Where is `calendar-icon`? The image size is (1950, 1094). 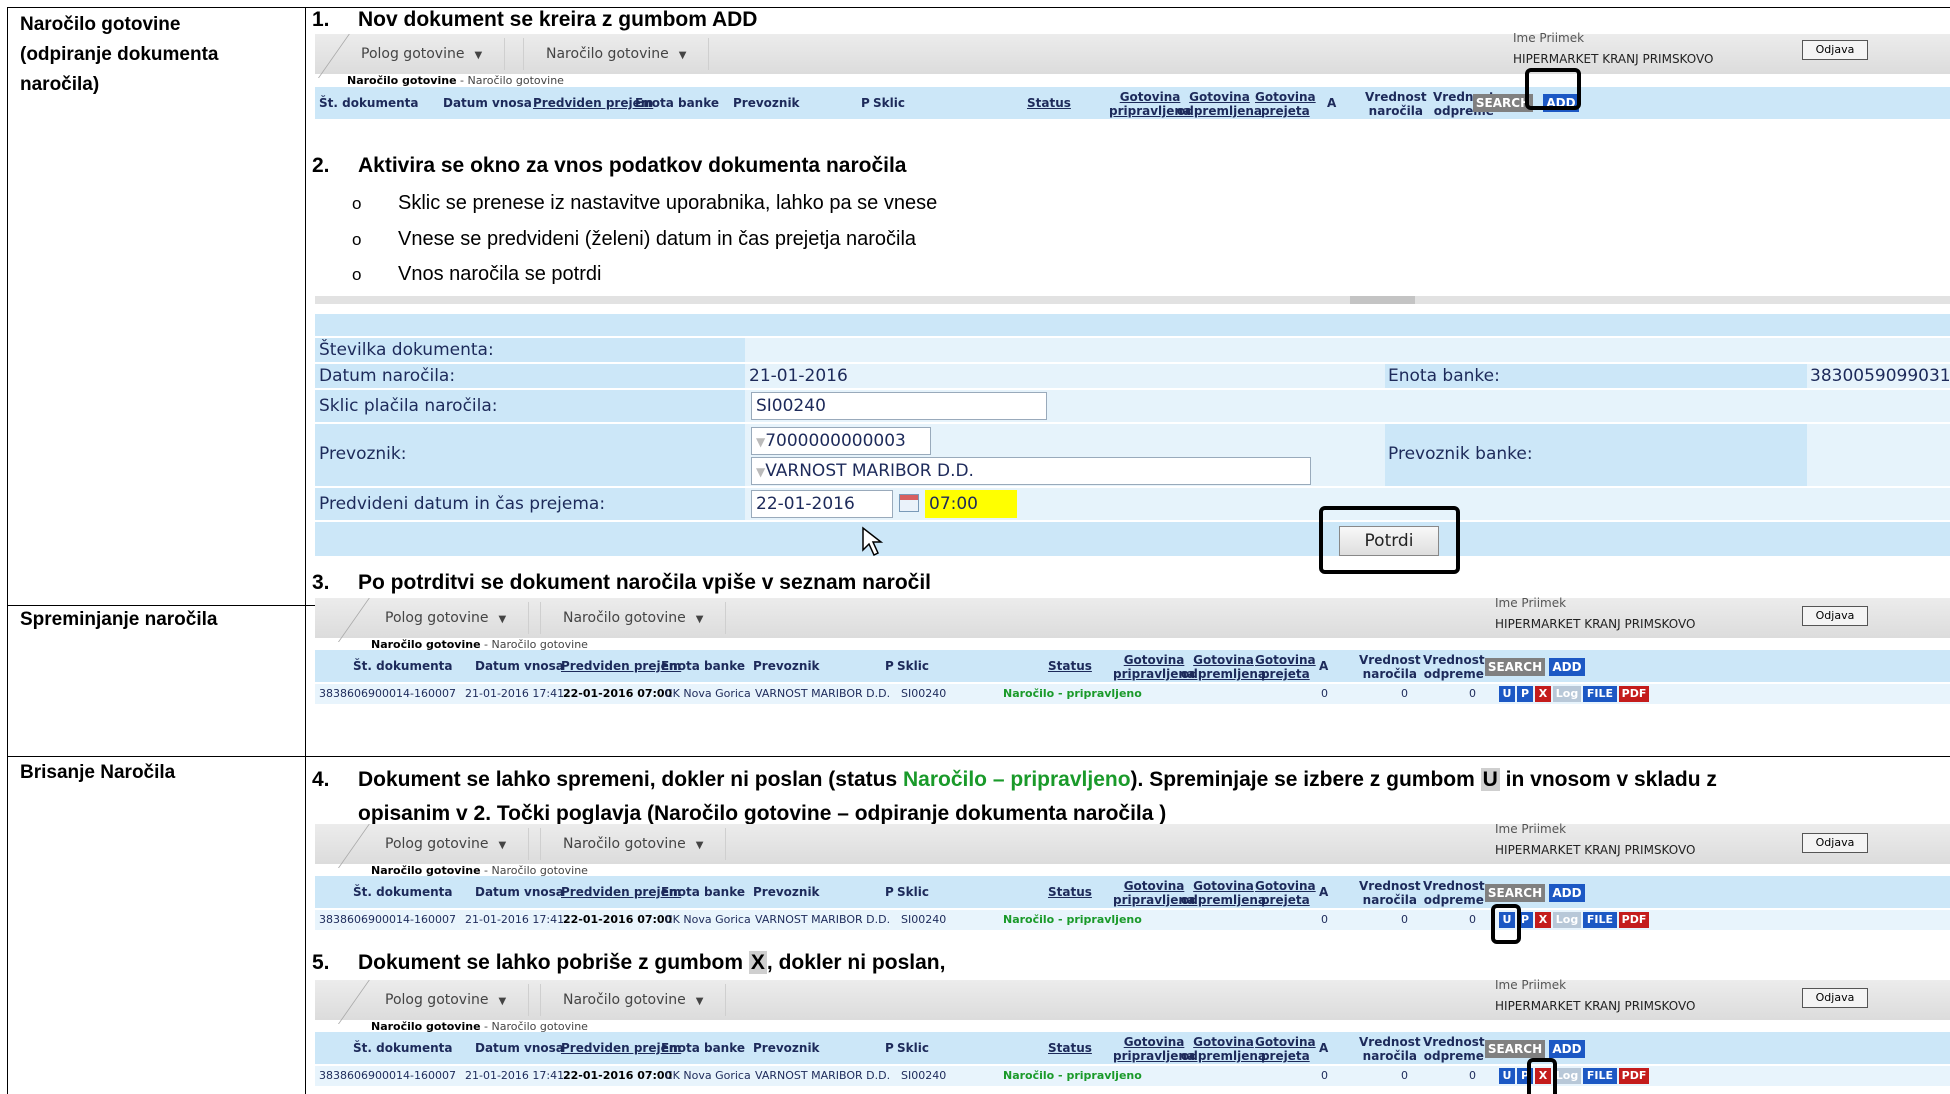
calendar-icon is located at coordinates (909, 503).